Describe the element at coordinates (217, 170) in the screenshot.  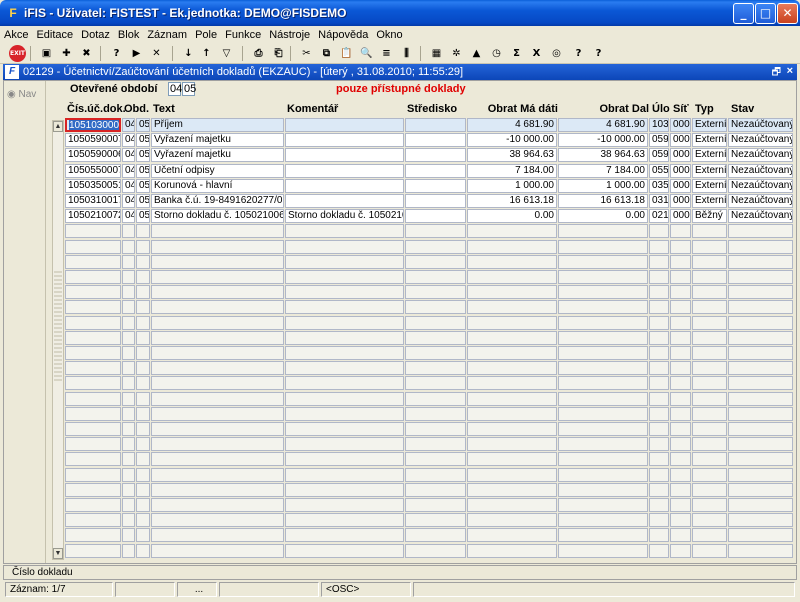
I see `cell-text: Účetní odpisy` at that location.